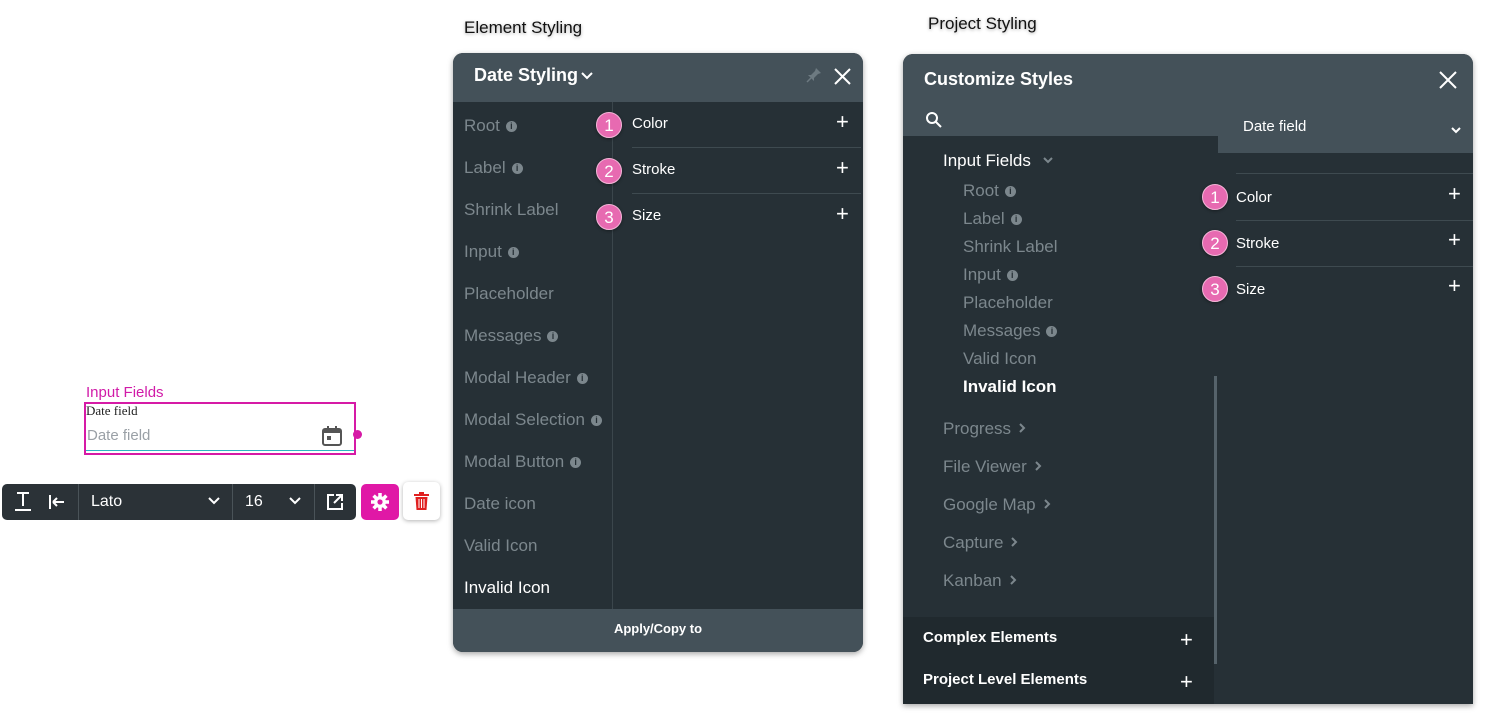 This screenshot has height=715, width=1486. I want to click on style-item-messages: Messages i, so click(511, 336).